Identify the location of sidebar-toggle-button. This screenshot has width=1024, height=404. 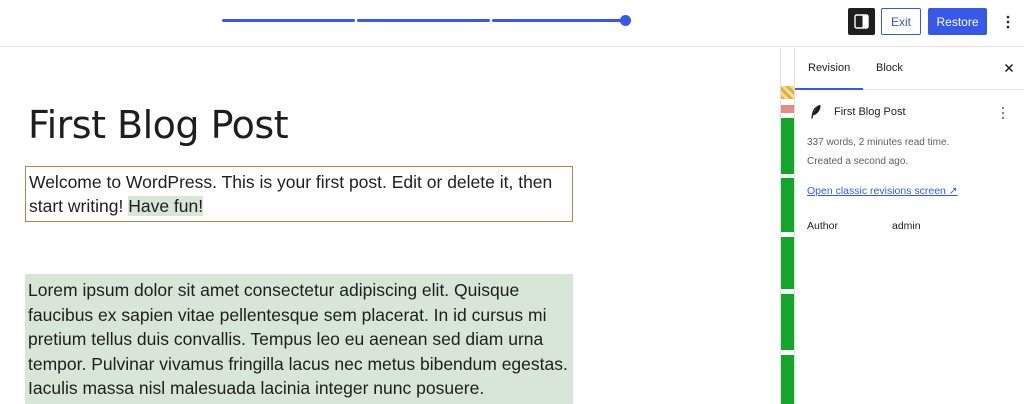
(861, 21).